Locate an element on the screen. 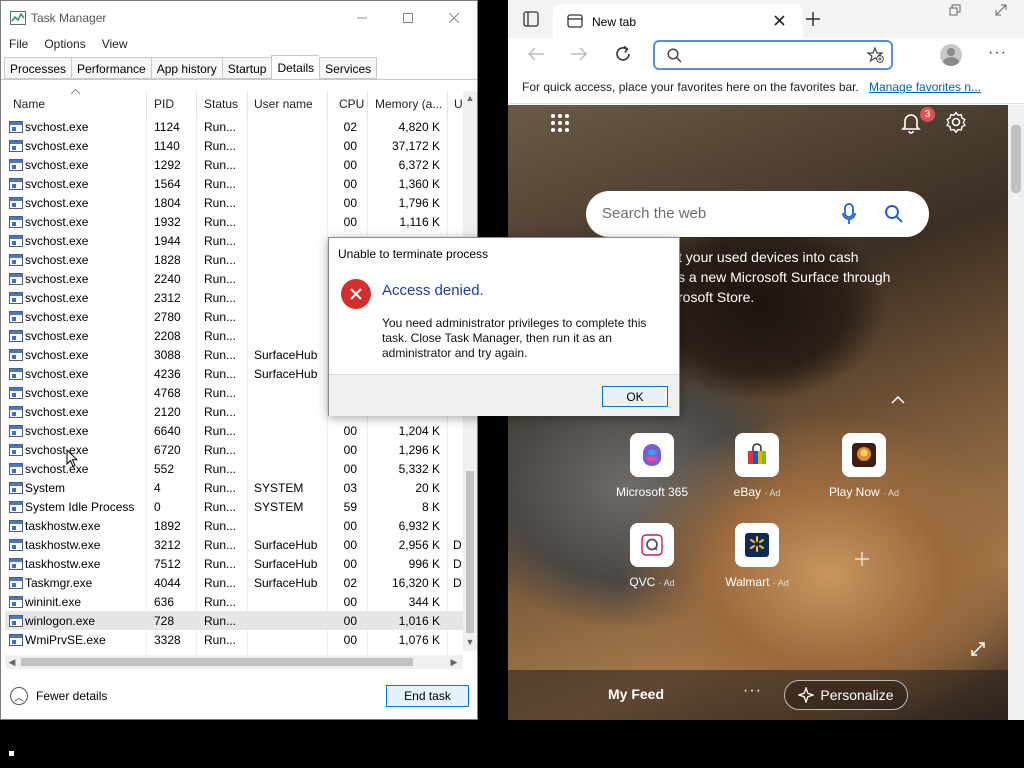  cell-pid: 2208 is located at coordinates (167, 336).